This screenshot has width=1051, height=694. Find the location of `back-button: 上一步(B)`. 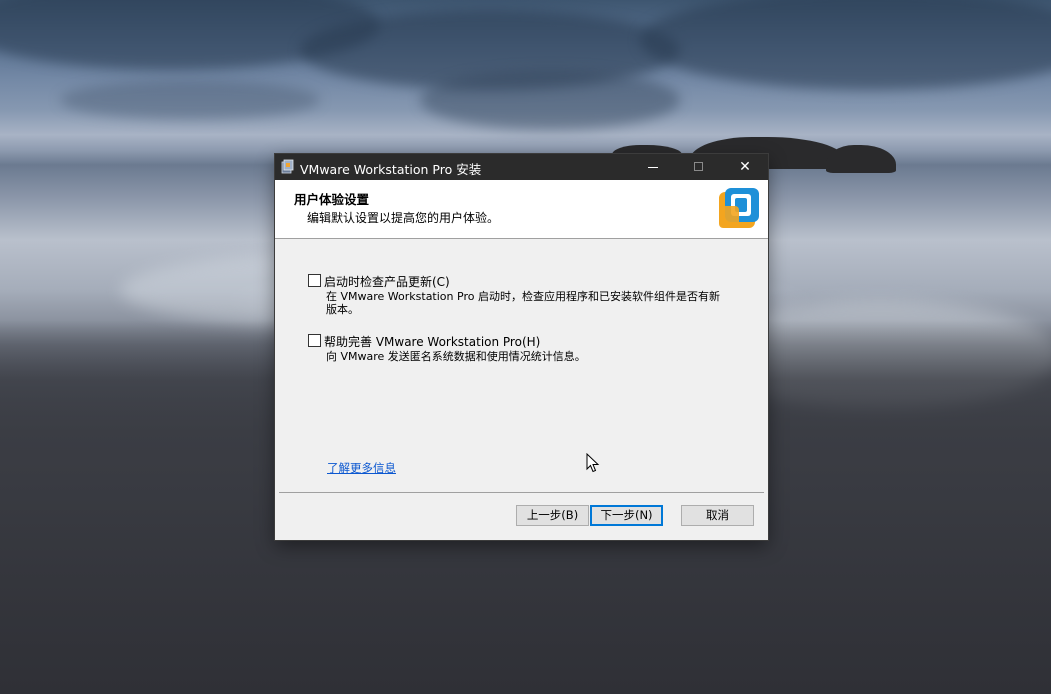

back-button: 上一步(B) is located at coordinates (552, 515).